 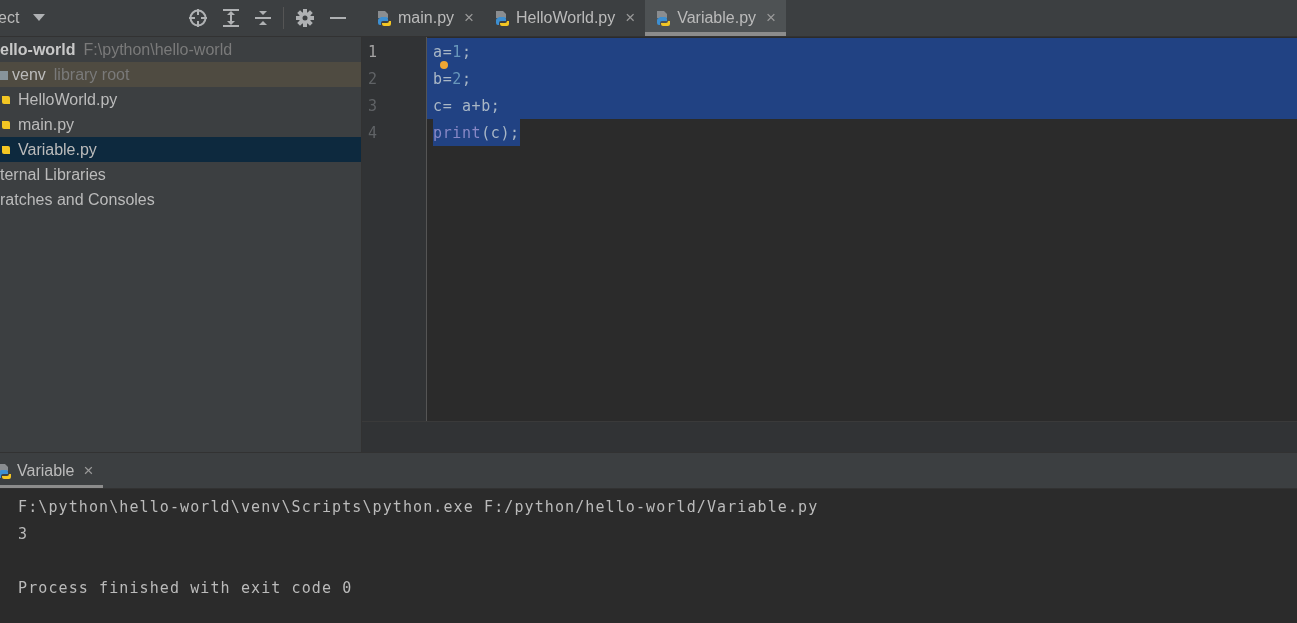 What do you see at coordinates (373, 52) in the screenshot?
I see `line-number: 1` at bounding box center [373, 52].